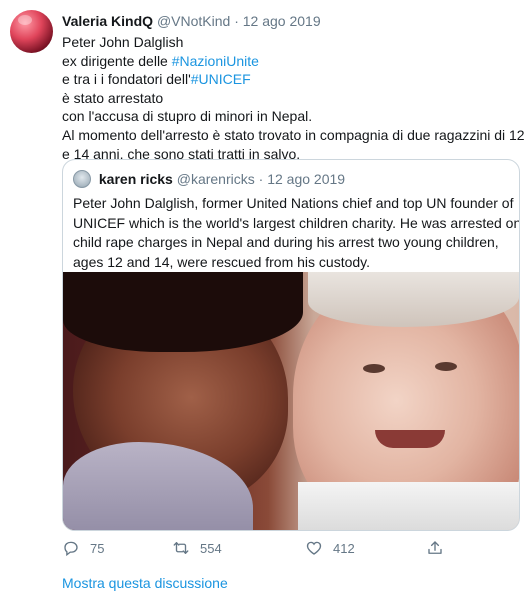 This screenshot has width=532, height=591. Describe the element at coordinates (306, 179) in the screenshot. I see `quoted-tweet-date: 12 ago 2019` at that location.